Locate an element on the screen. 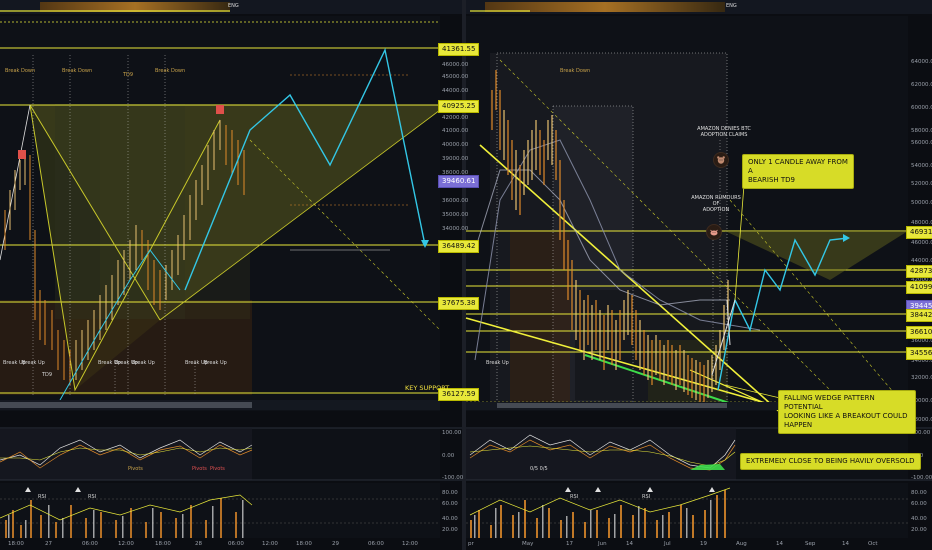 This screenshot has width=932, height=550. right-price-tick-9: 46000.00 is located at coordinates (921, 243).